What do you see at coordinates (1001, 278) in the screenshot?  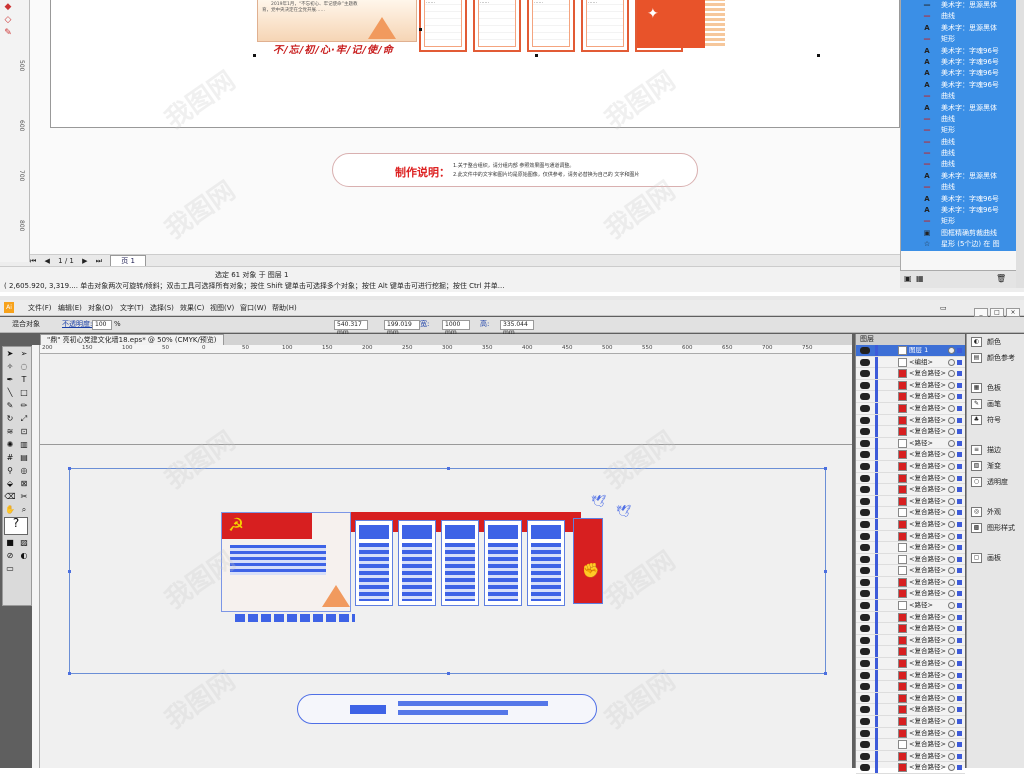 I see `delete-icon: 🗑` at bounding box center [1001, 278].